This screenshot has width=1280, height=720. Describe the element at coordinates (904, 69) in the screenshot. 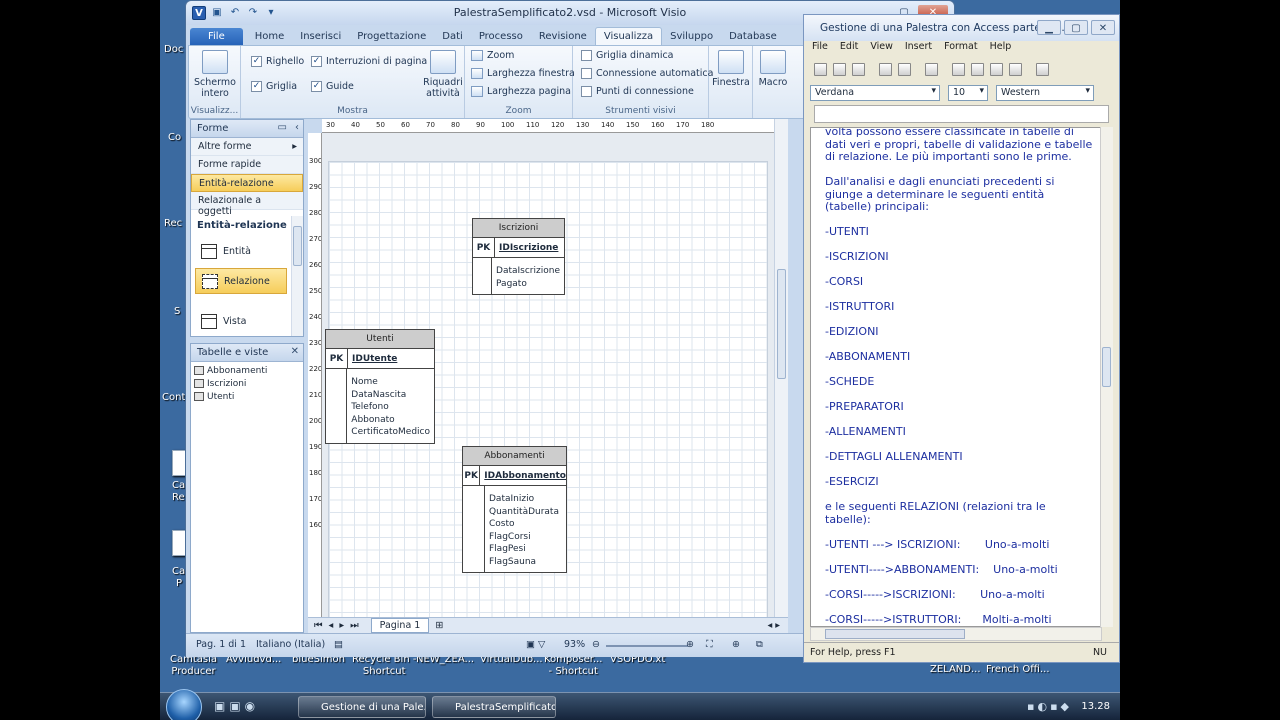

I see `print-preview-icon` at that location.